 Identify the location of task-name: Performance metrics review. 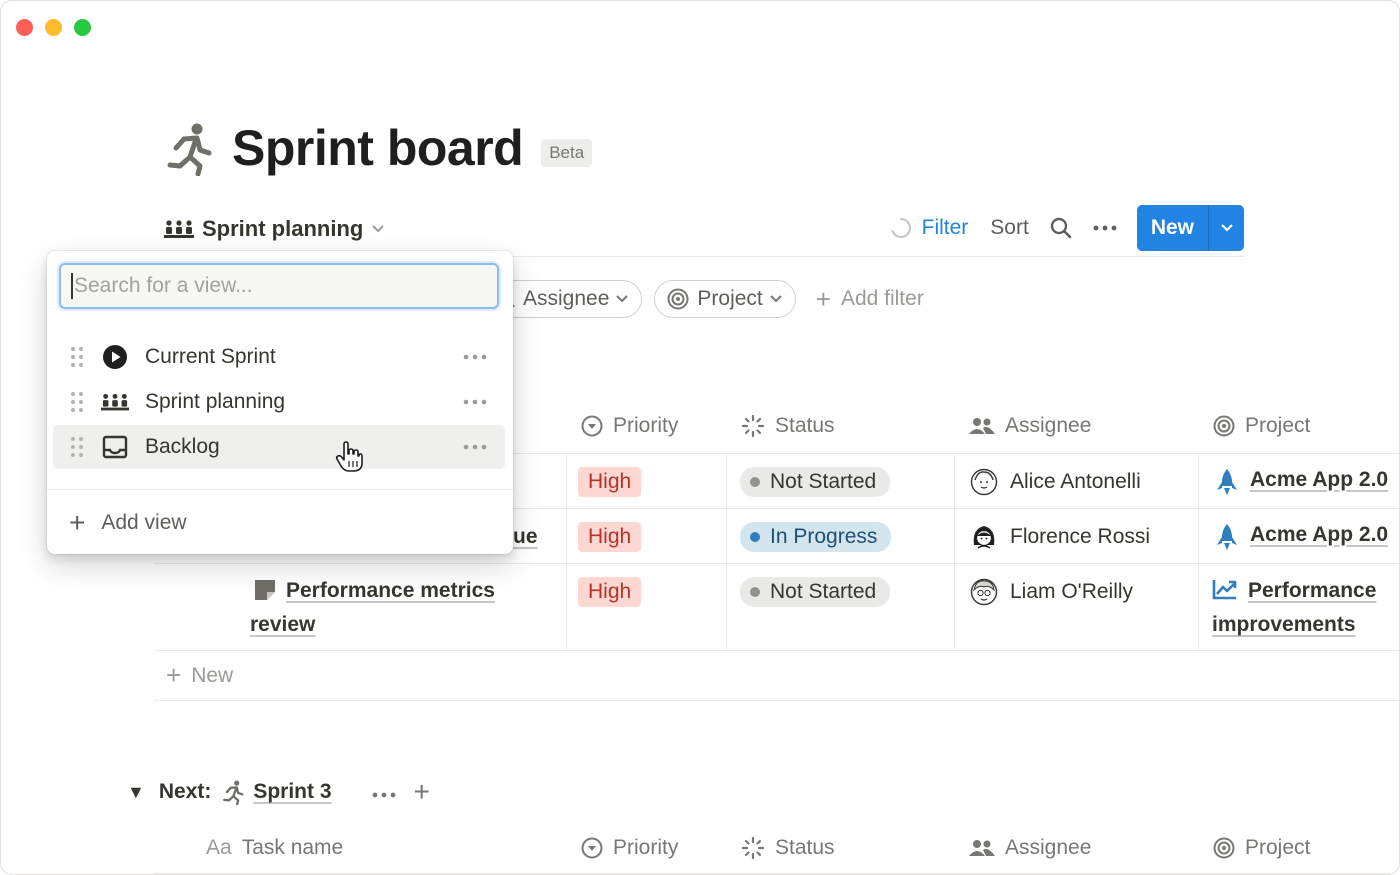
(372, 608).